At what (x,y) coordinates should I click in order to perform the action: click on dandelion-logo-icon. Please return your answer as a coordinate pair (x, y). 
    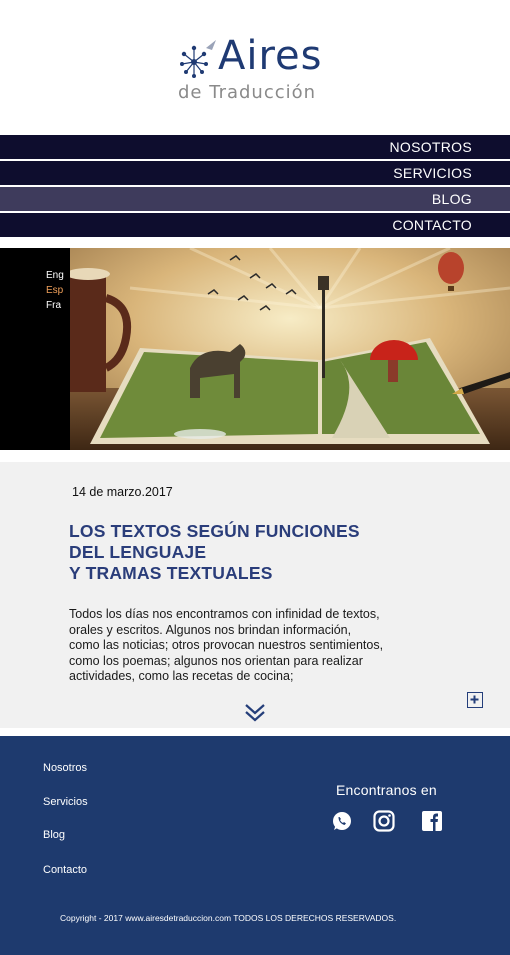
    Looking at the image, I should click on (198, 59).